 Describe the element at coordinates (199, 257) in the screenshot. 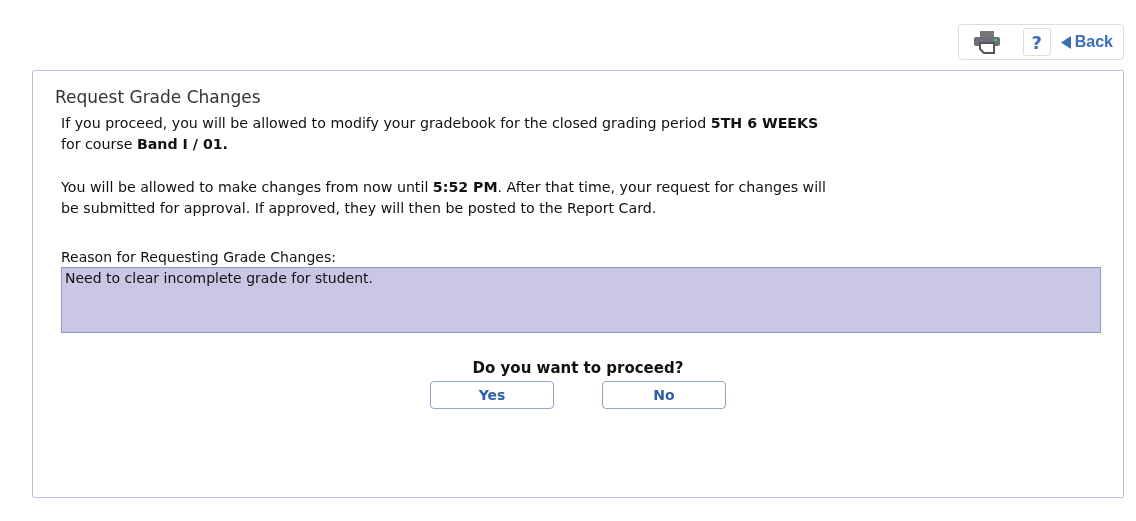

I see `reason-label: Reason for Requesting Grade Changes:` at that location.